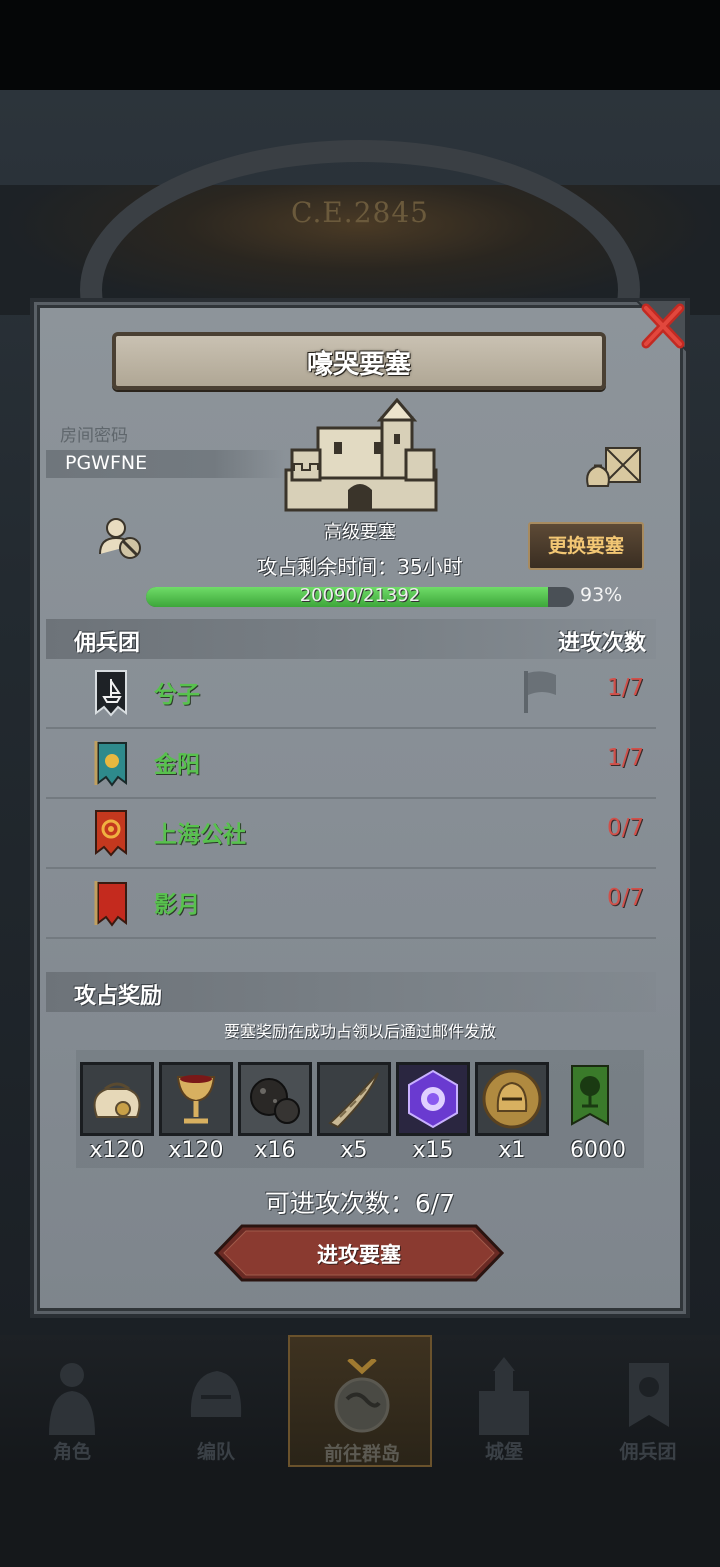 The width and height of the screenshot is (720, 1567). What do you see at coordinates (107, 643) in the screenshot?
I see `mercenary-header: 佣兵团` at bounding box center [107, 643].